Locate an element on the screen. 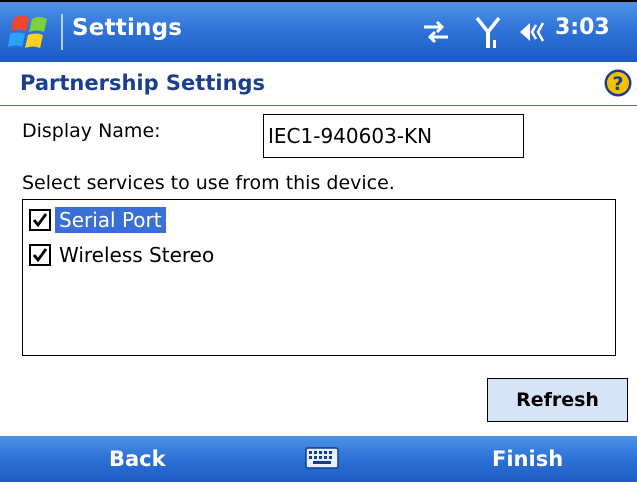 This screenshot has width=637, height=482. page-header: Partnership Settings ? is located at coordinates (318, 84).